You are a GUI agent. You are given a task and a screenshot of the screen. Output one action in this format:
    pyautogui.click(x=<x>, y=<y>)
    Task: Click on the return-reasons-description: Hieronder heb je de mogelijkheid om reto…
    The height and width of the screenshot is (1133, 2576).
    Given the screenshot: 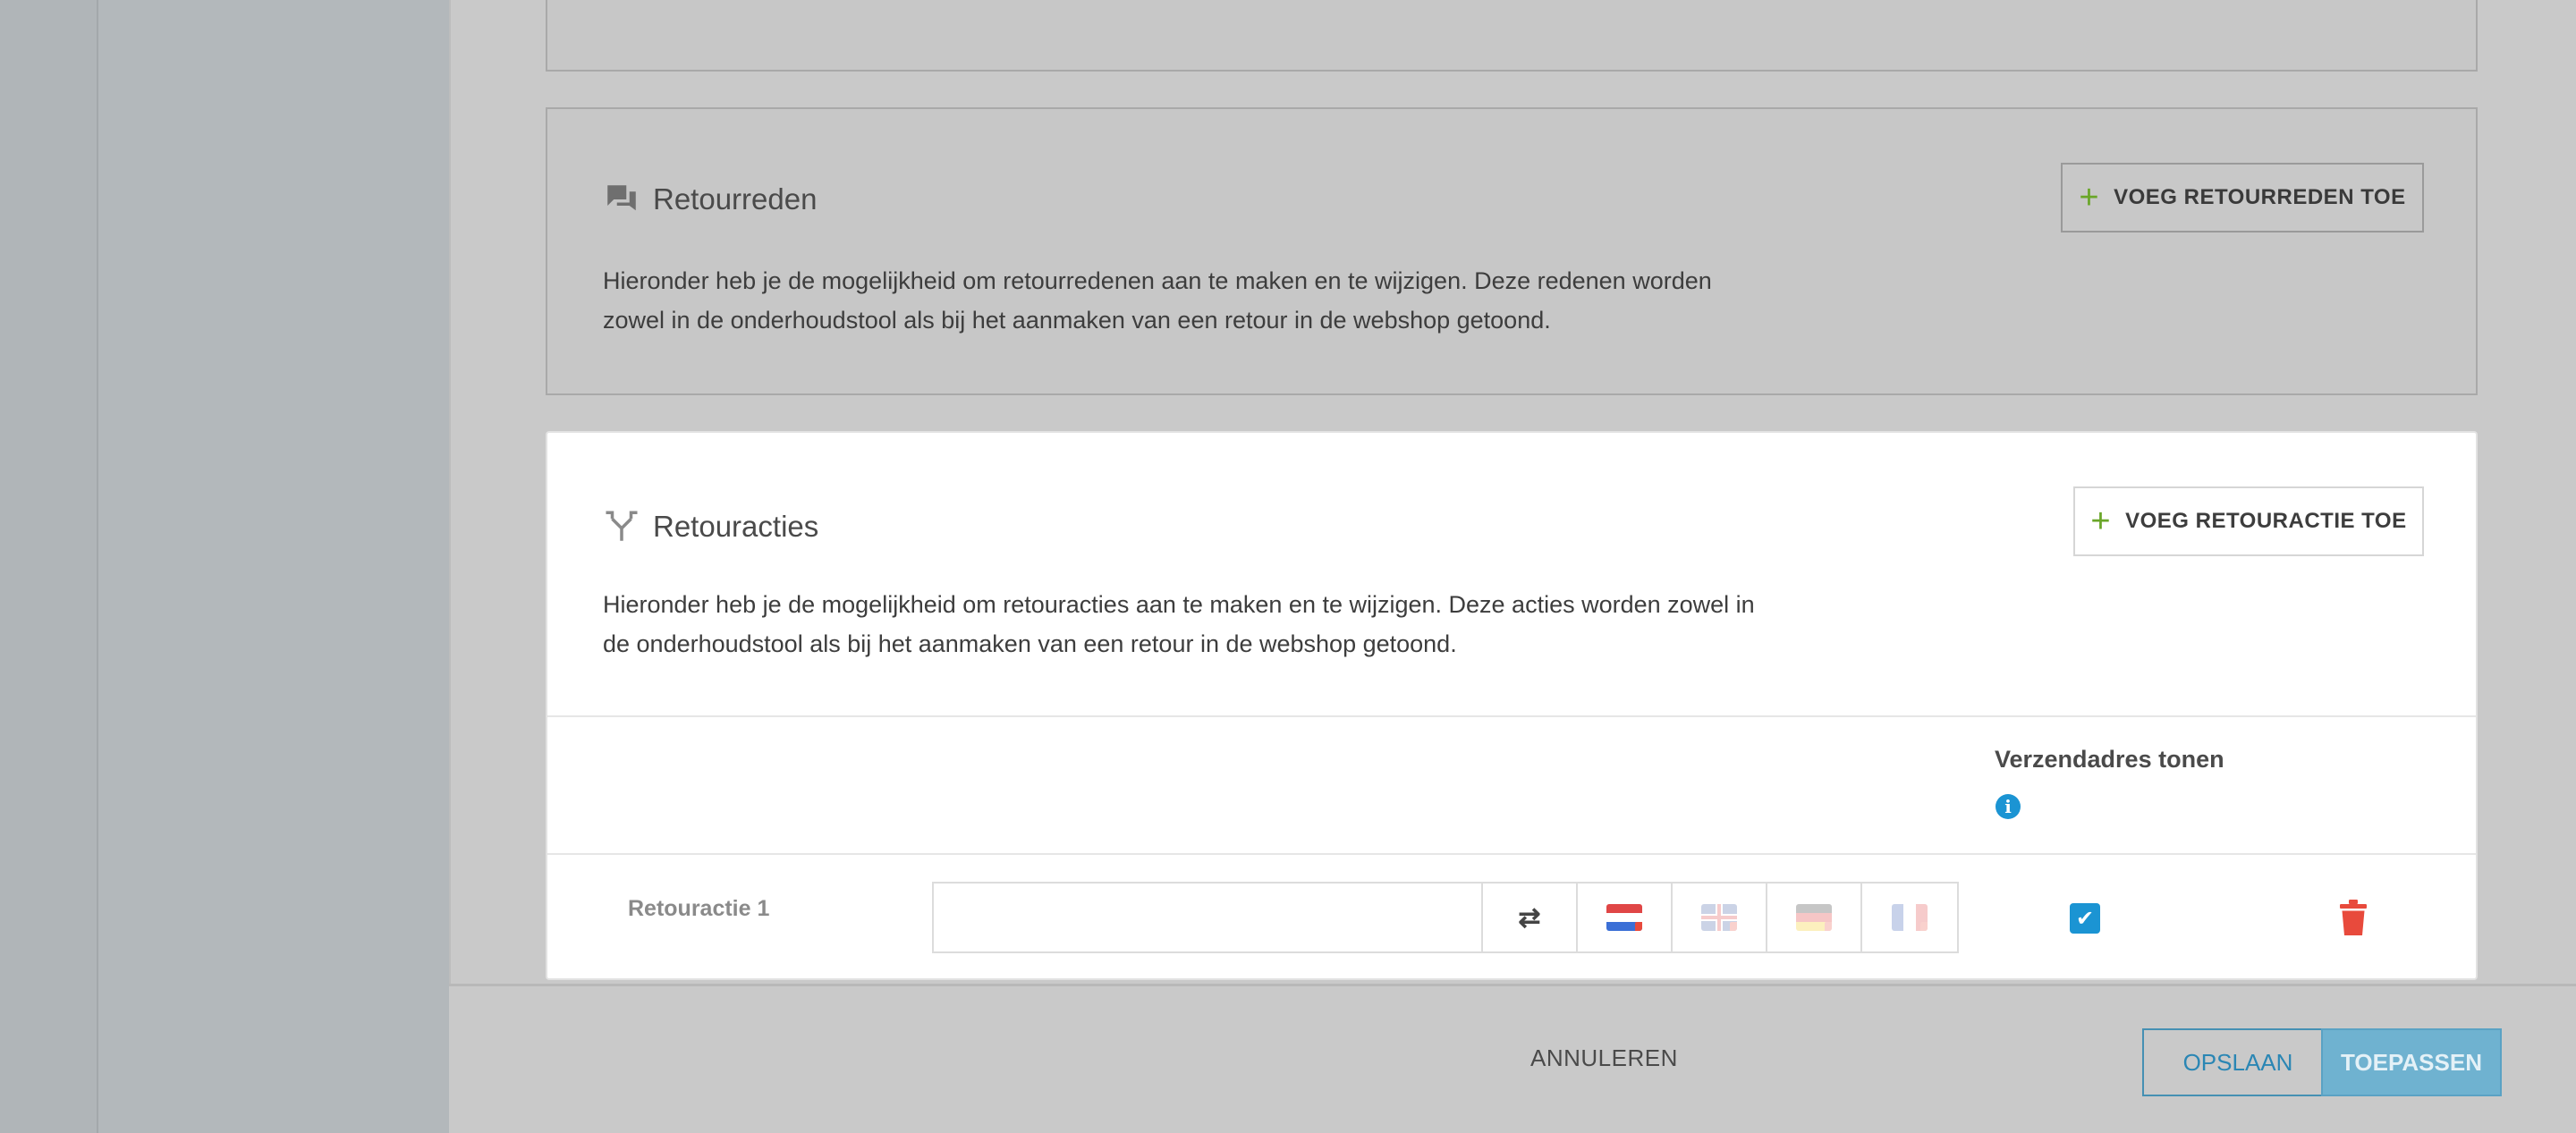 What is the action you would take?
    pyautogui.click(x=1197, y=300)
    